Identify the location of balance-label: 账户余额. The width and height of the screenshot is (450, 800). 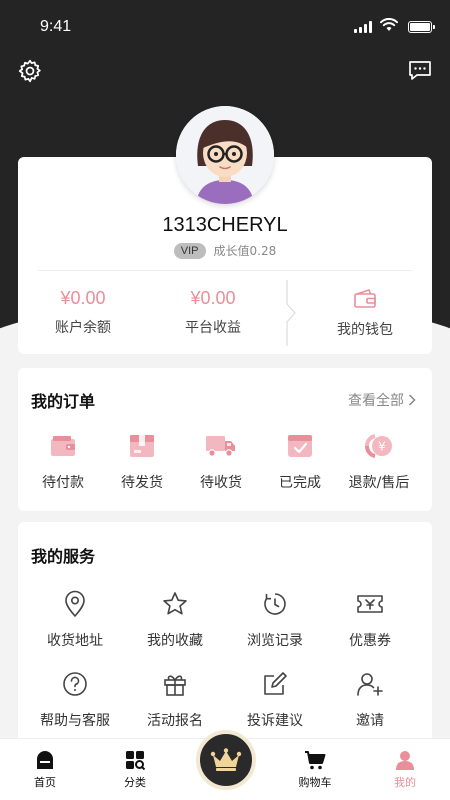
(83, 328).